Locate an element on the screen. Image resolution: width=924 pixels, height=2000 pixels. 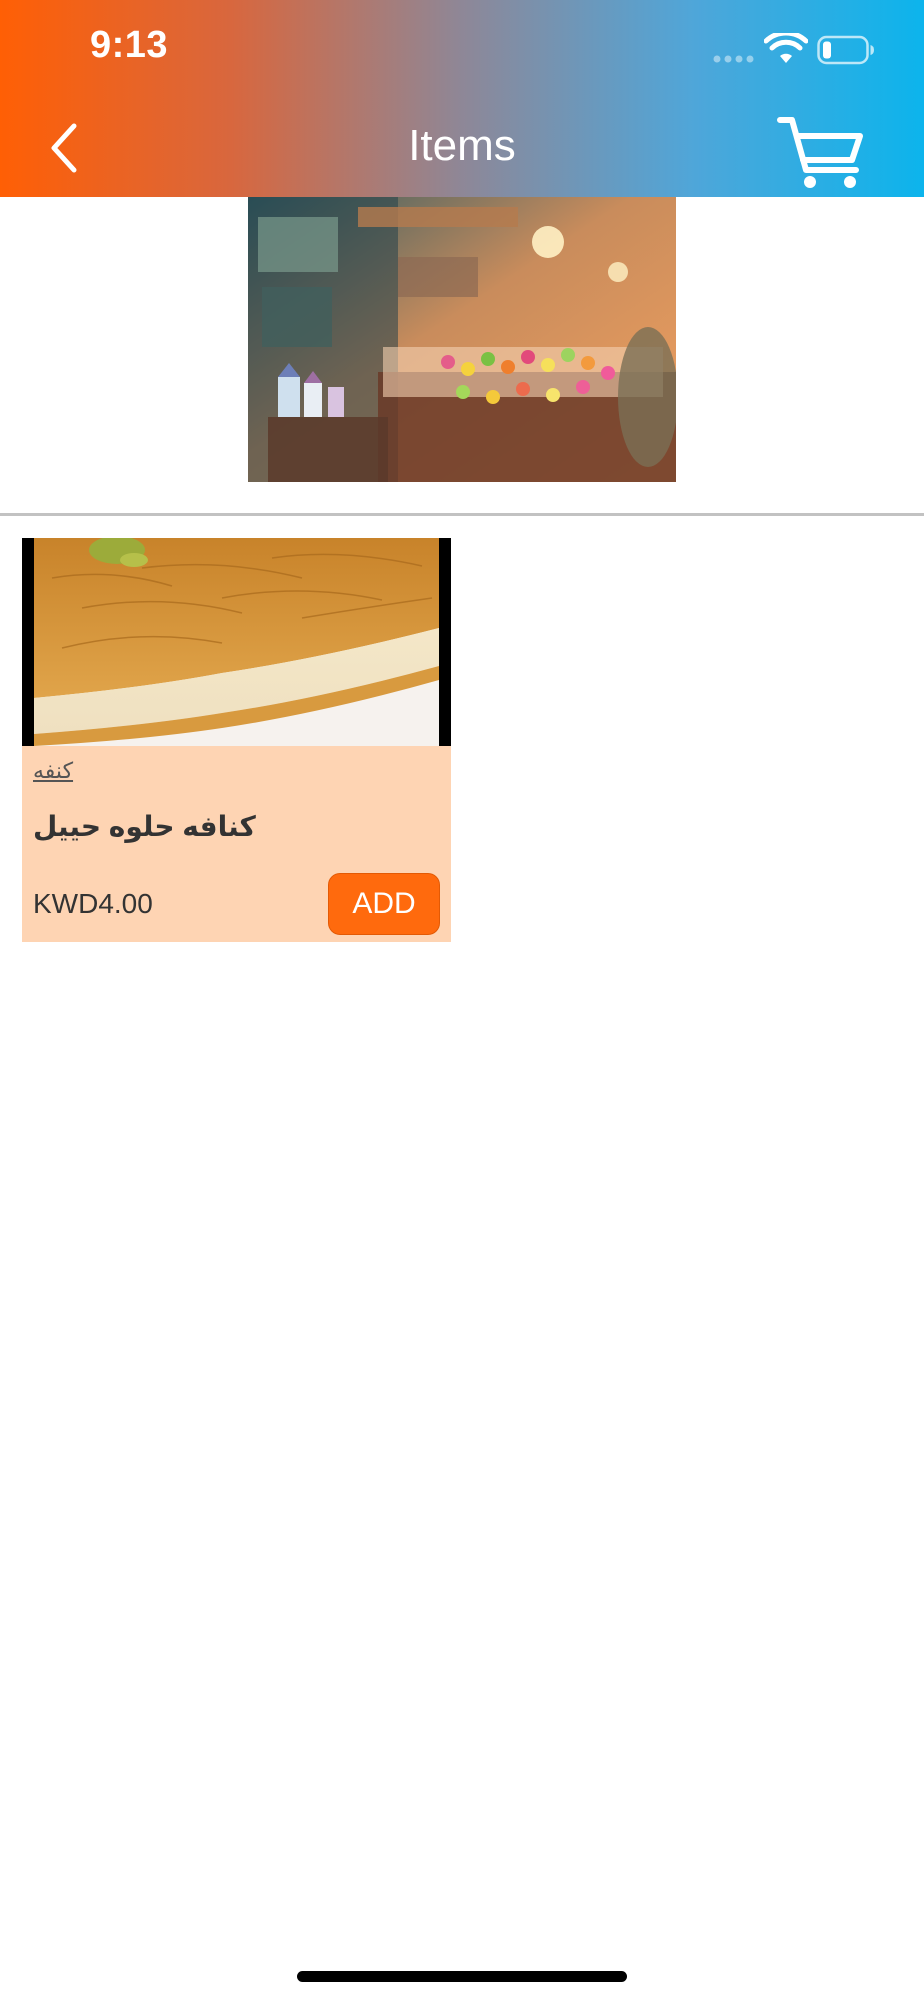
shopping-cart-icon is located at coordinates (820, 152).